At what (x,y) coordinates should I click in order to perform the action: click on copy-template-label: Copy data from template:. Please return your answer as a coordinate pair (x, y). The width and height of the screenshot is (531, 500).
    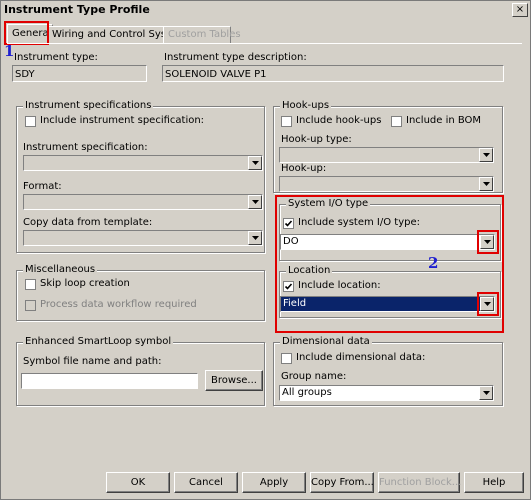
    Looking at the image, I should click on (88, 222).